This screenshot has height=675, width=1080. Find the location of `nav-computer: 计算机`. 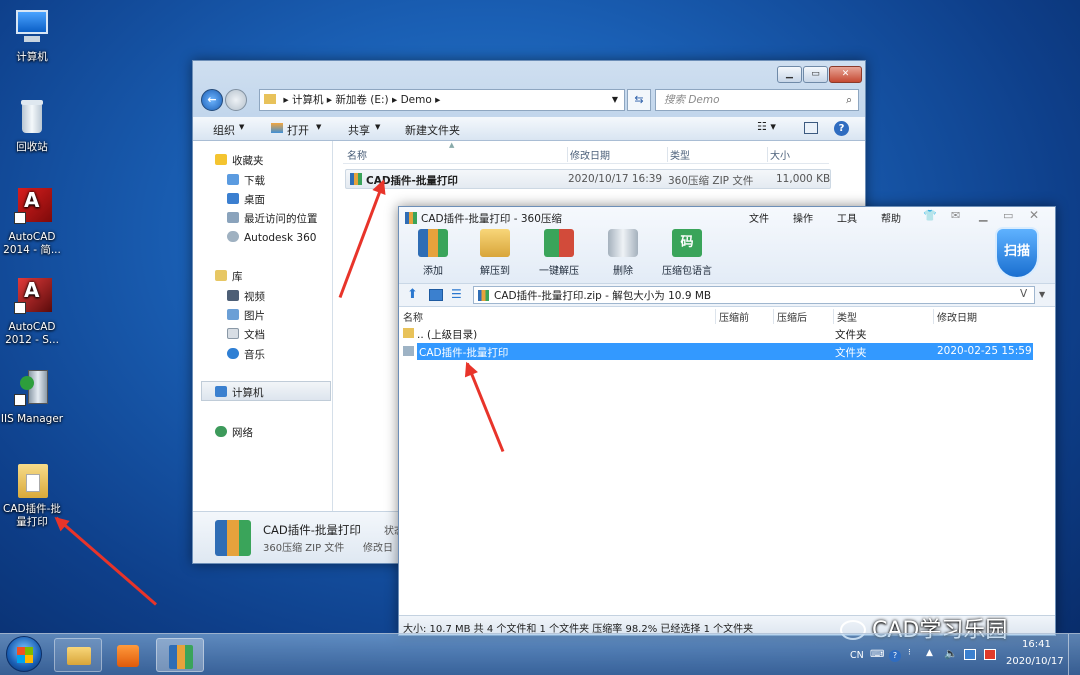

nav-computer: 计算机 is located at coordinates (239, 392).